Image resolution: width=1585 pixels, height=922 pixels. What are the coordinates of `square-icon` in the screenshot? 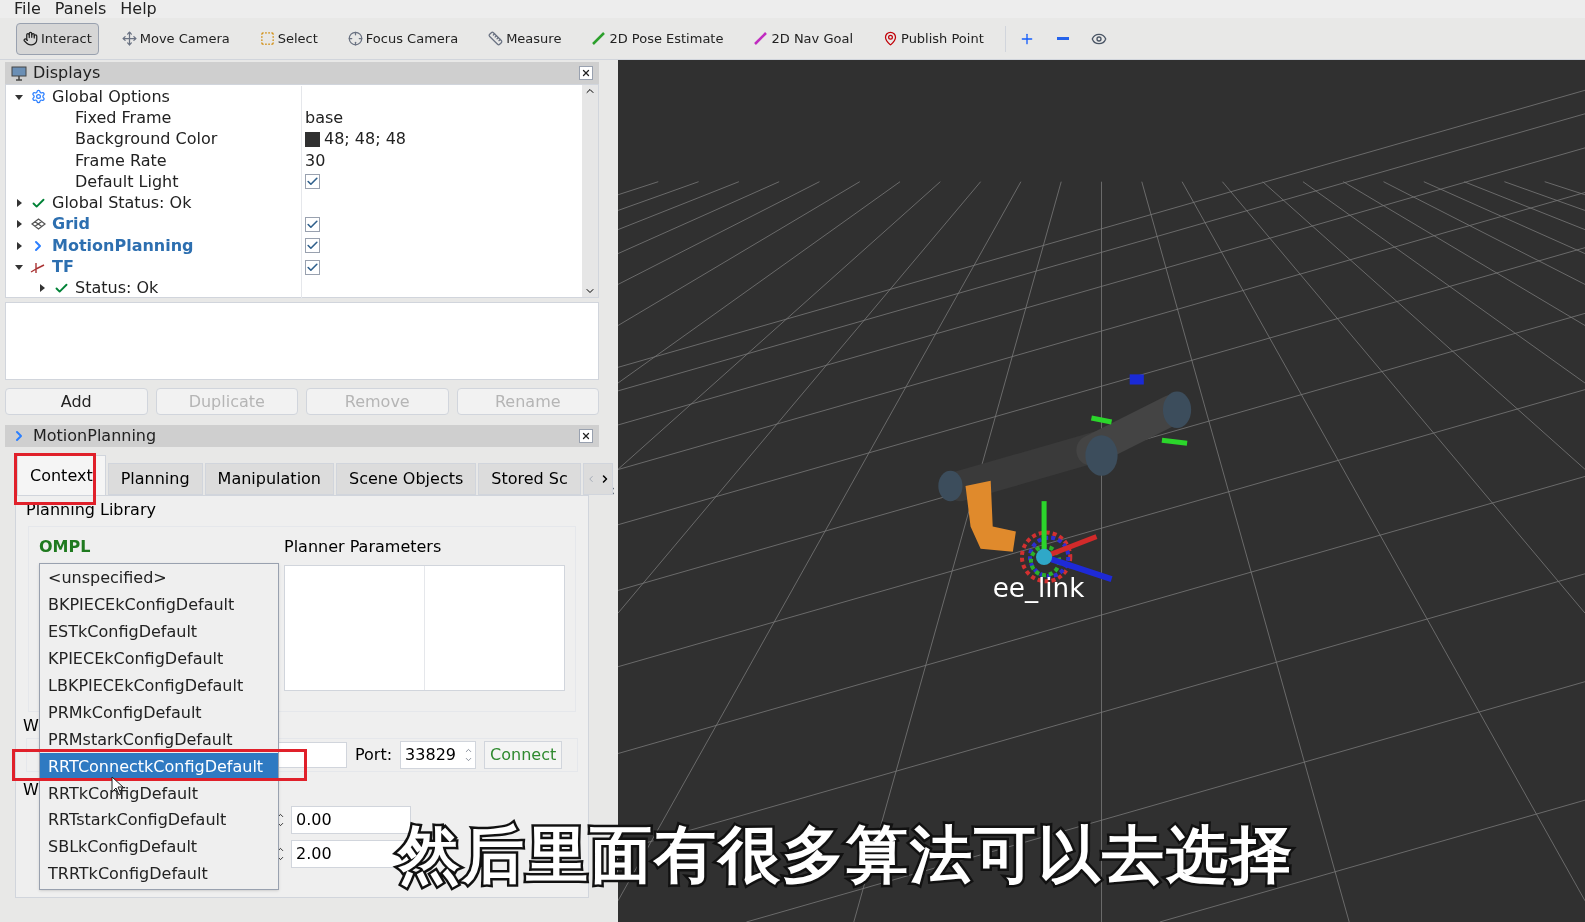 It's located at (267, 38).